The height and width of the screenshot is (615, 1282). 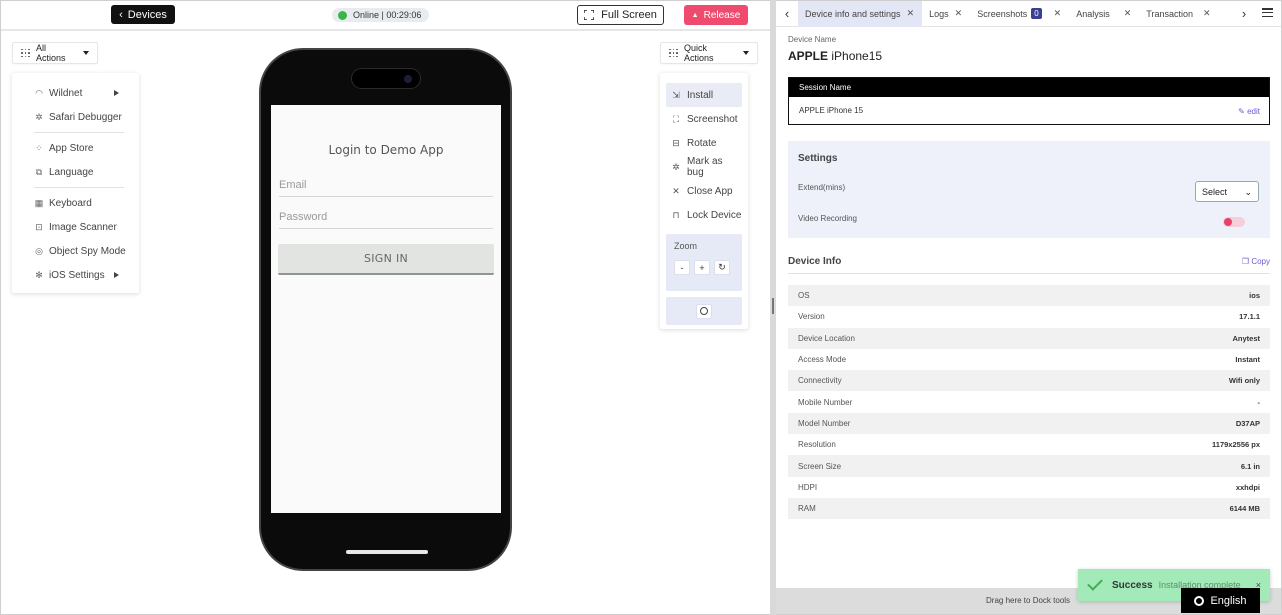 I want to click on zoom-reset-button: ↻, so click(x=722, y=267).